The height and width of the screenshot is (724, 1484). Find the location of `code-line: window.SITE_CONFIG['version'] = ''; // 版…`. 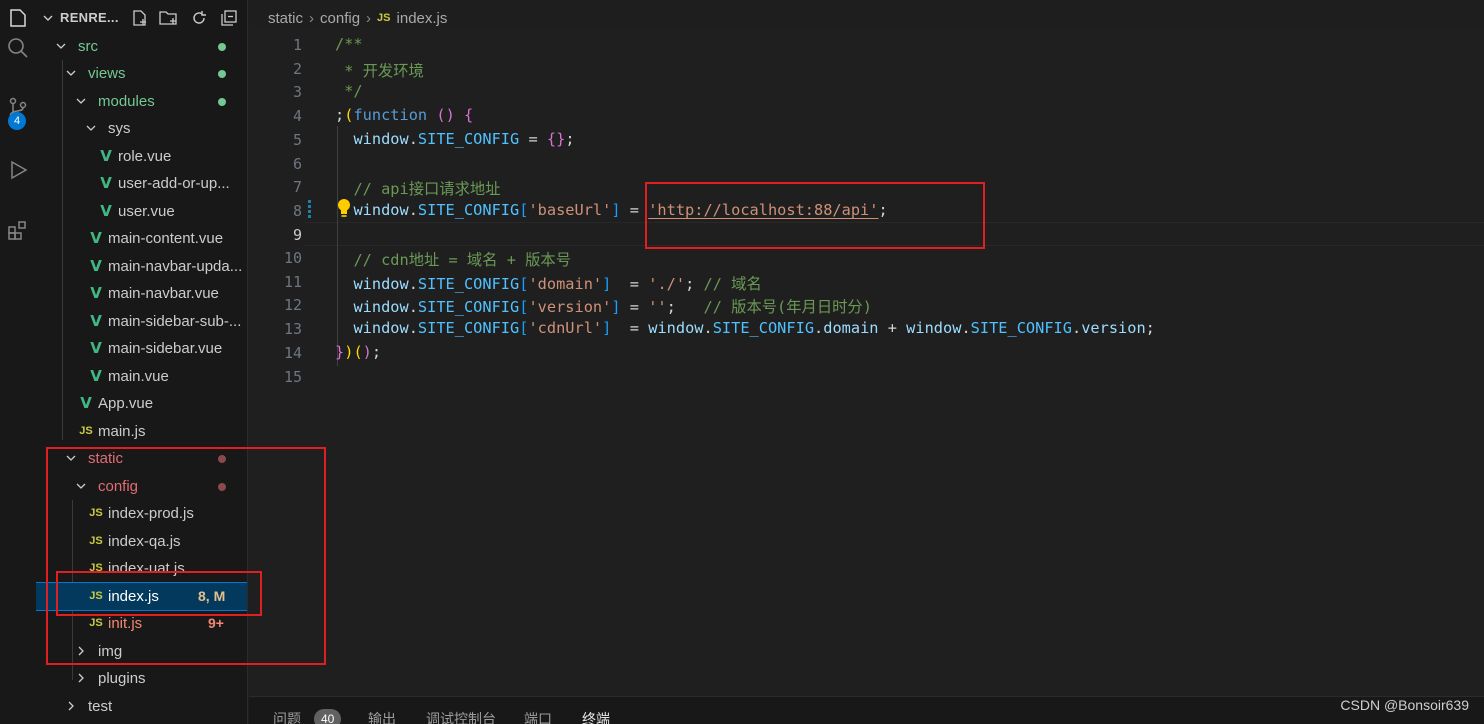

code-line: window.SITE_CONFIG['version'] = ''; // 版… is located at coordinates (603, 306).